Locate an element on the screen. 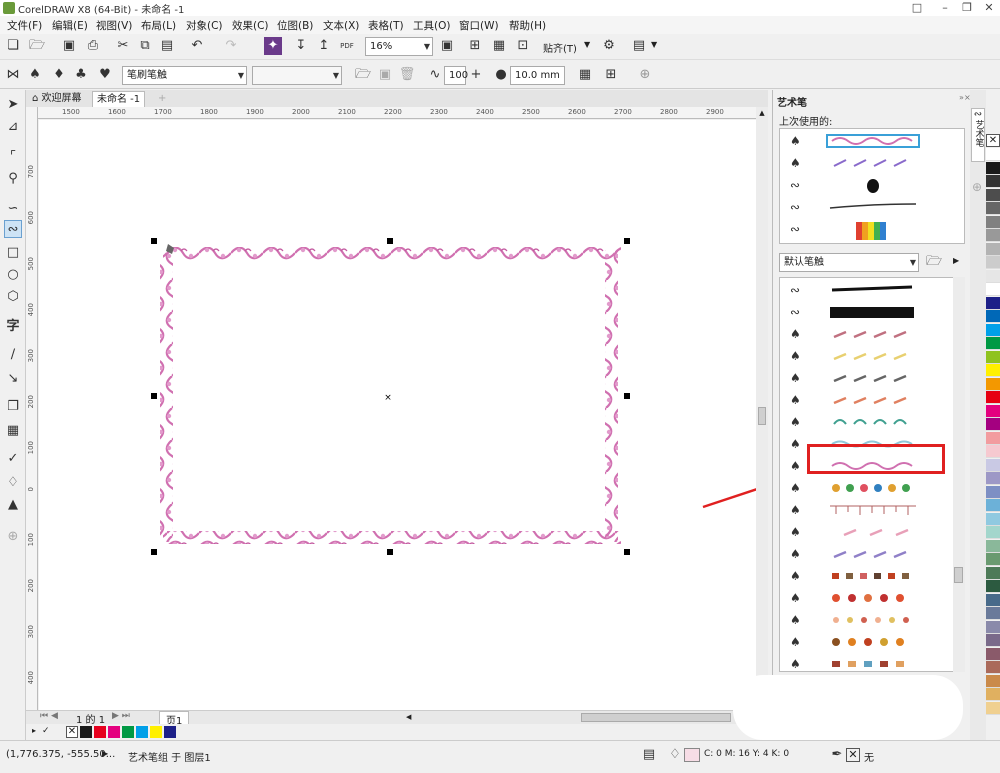 This screenshot has width=1000, height=773. selection-handle-r is located at coordinates (627, 396).